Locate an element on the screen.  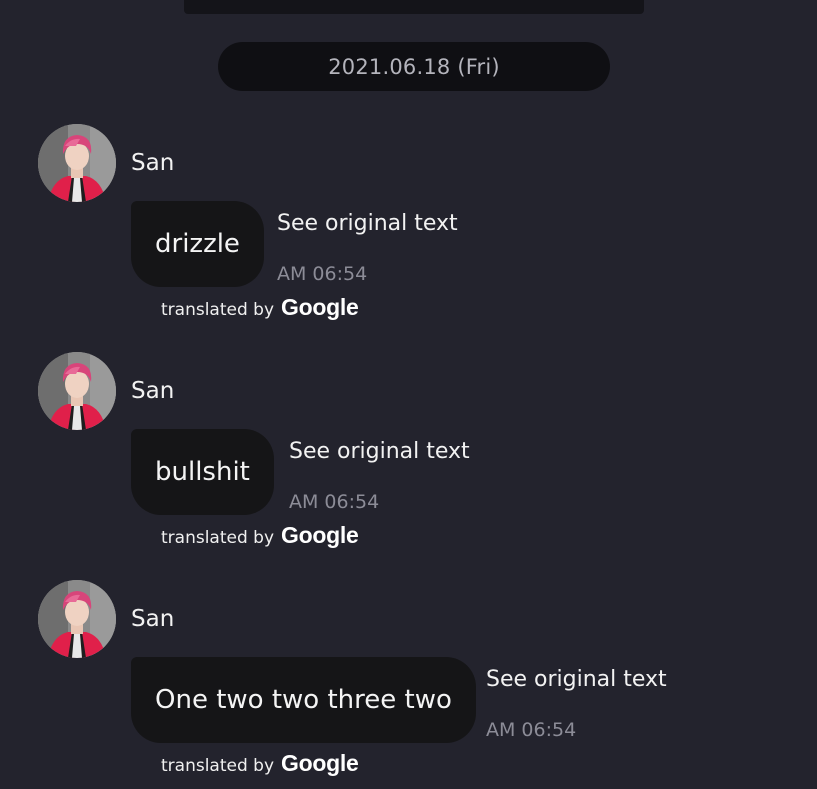
message-bubble: One two two three two is located at coordinates (303, 700).